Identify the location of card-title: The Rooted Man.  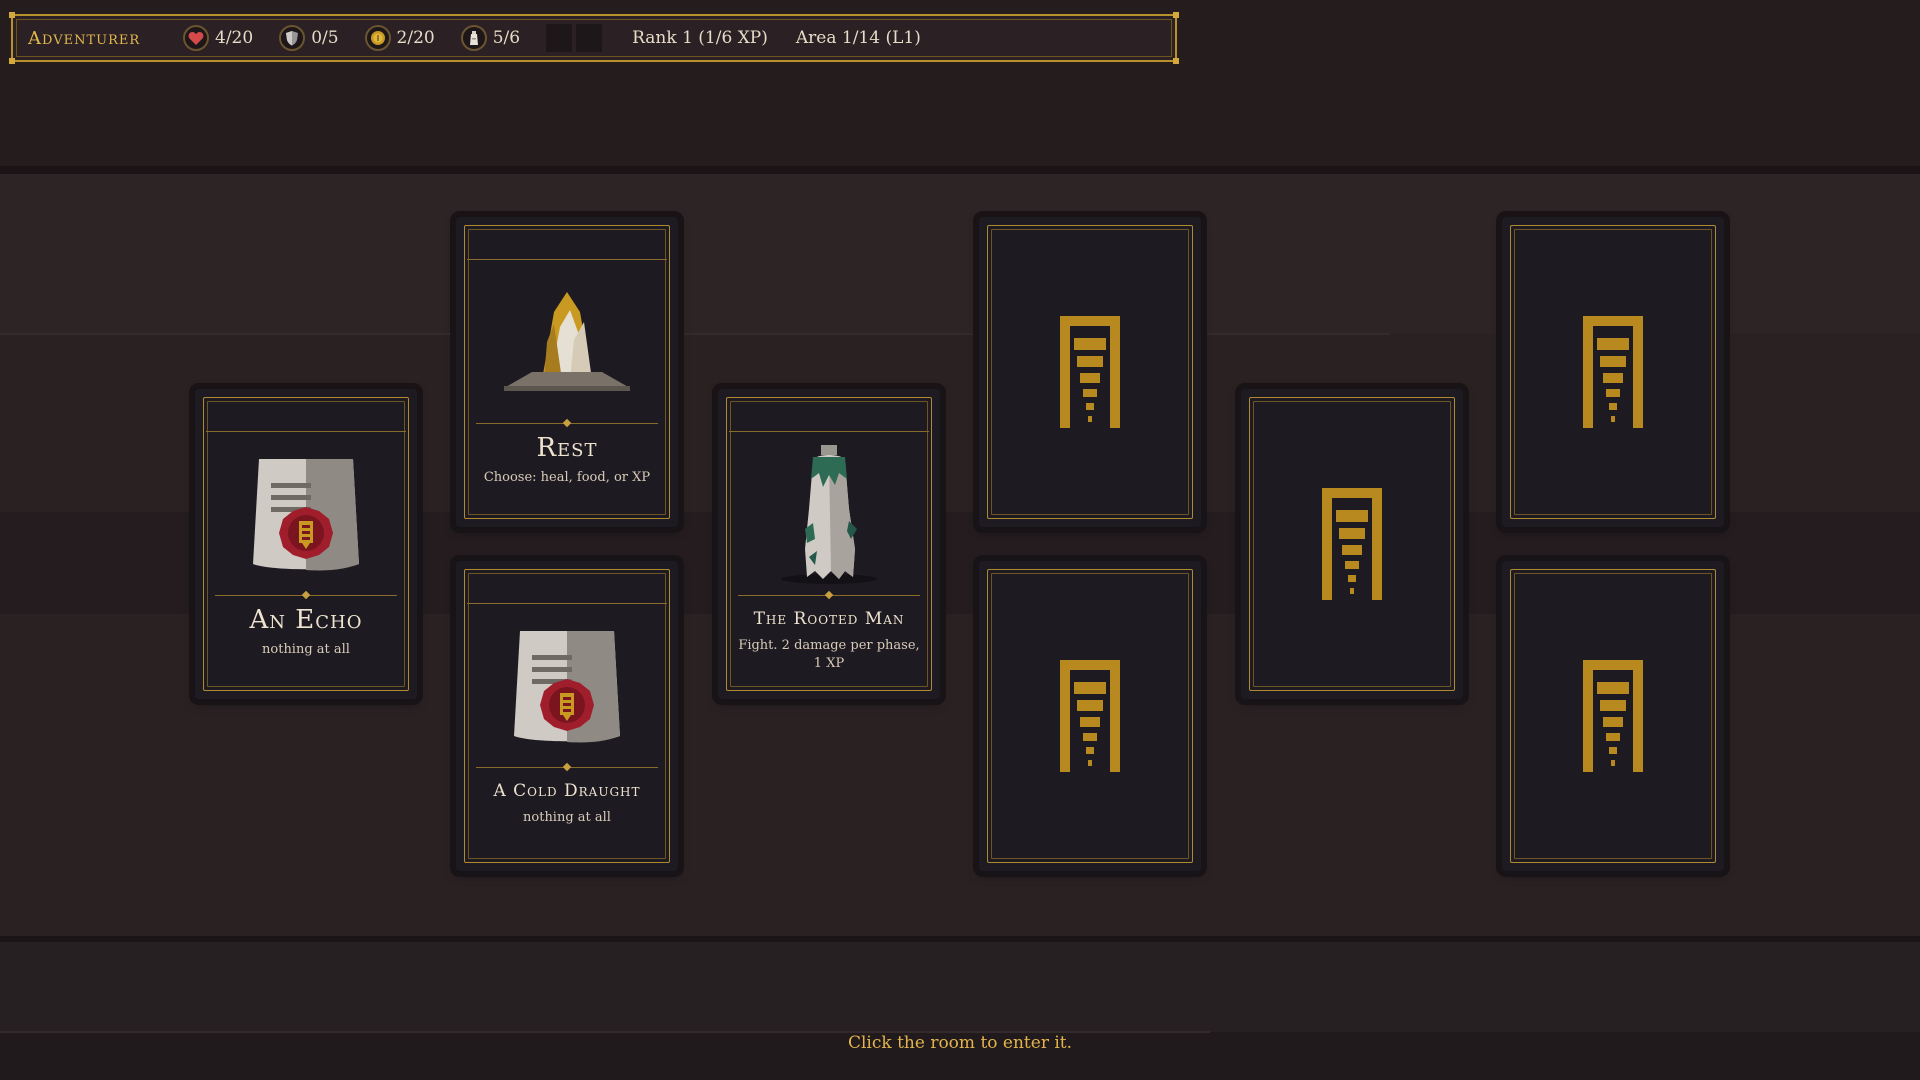
(829, 619).